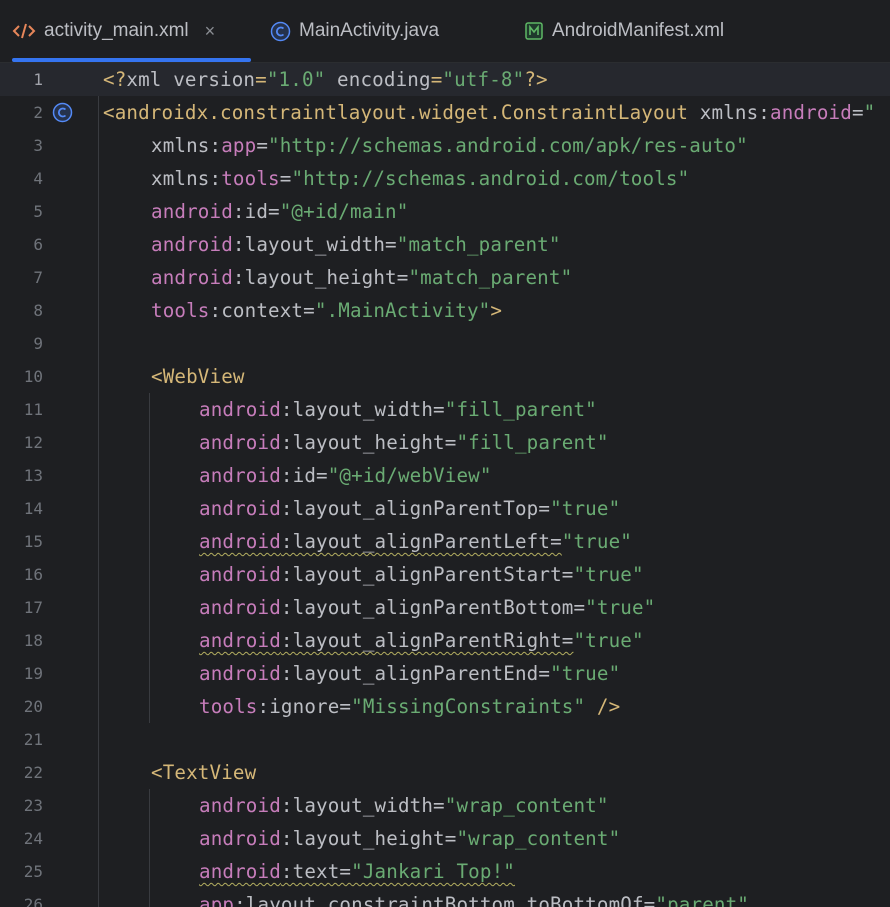 Image resolution: width=890 pixels, height=907 pixels. I want to click on token-plain: :layout_height=, so click(368, 838).